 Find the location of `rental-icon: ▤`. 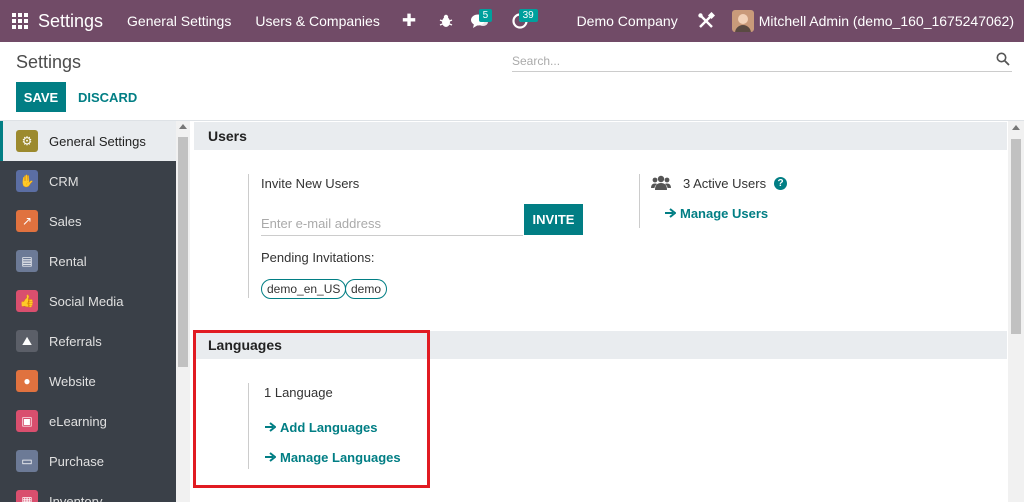

rental-icon: ▤ is located at coordinates (27, 261).